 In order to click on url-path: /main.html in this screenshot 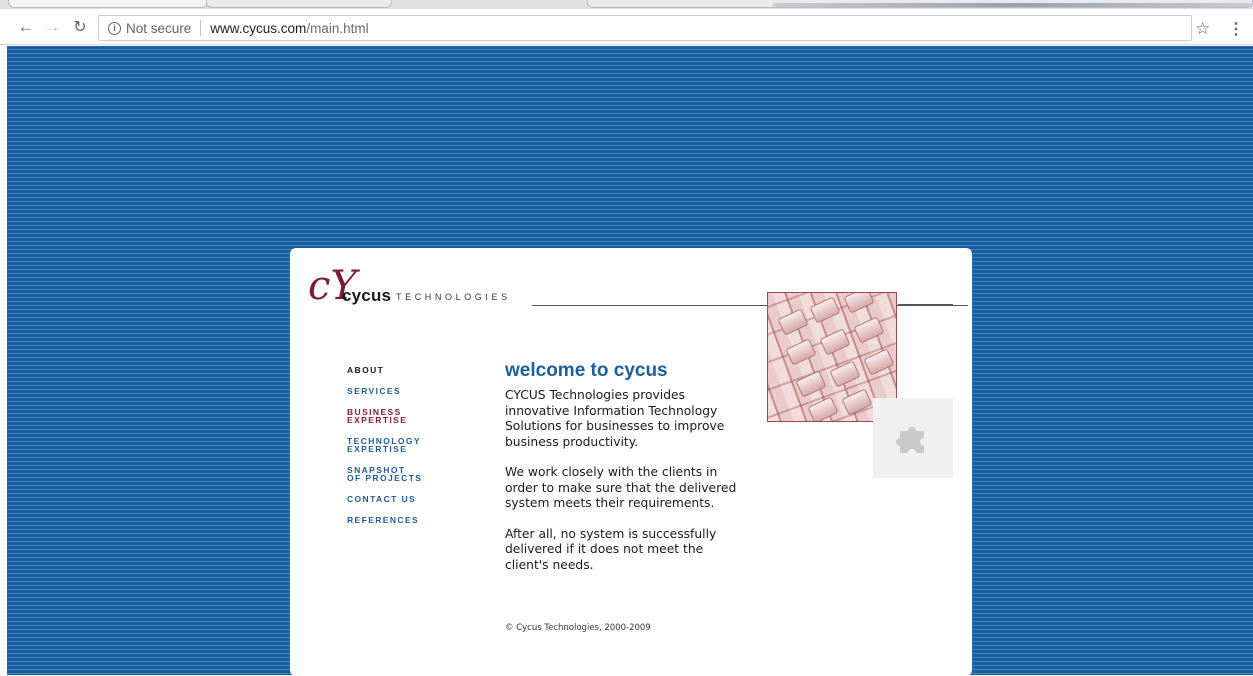, I will do `click(337, 28)`.